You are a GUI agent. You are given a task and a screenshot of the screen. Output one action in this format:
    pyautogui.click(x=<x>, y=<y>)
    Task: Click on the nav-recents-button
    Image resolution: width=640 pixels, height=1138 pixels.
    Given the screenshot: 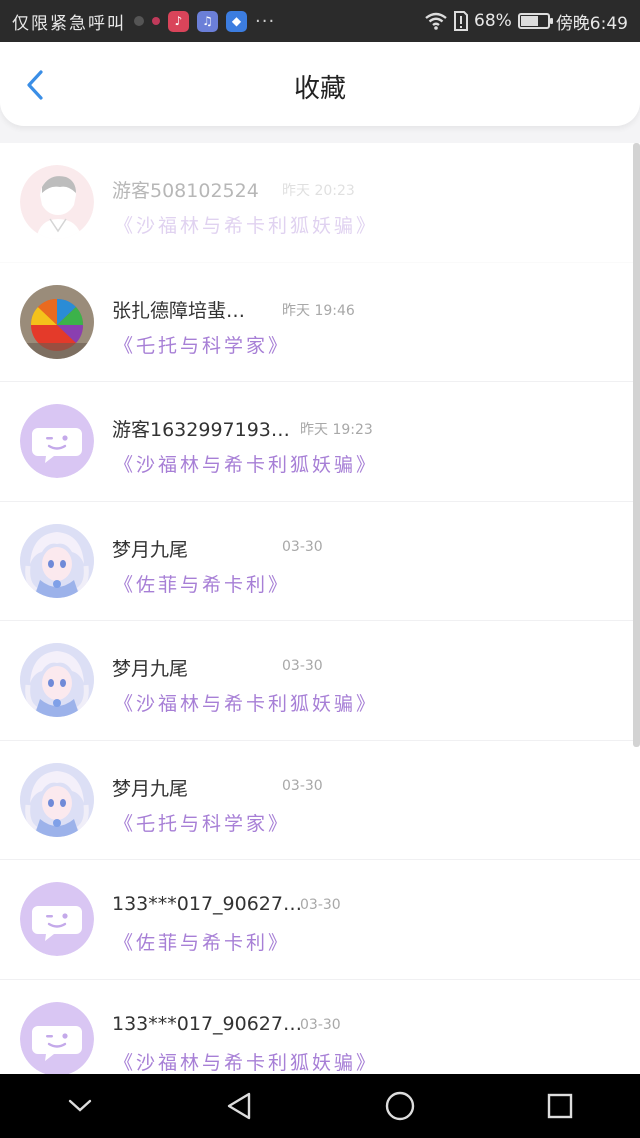 What is the action you would take?
    pyautogui.click(x=560, y=1106)
    